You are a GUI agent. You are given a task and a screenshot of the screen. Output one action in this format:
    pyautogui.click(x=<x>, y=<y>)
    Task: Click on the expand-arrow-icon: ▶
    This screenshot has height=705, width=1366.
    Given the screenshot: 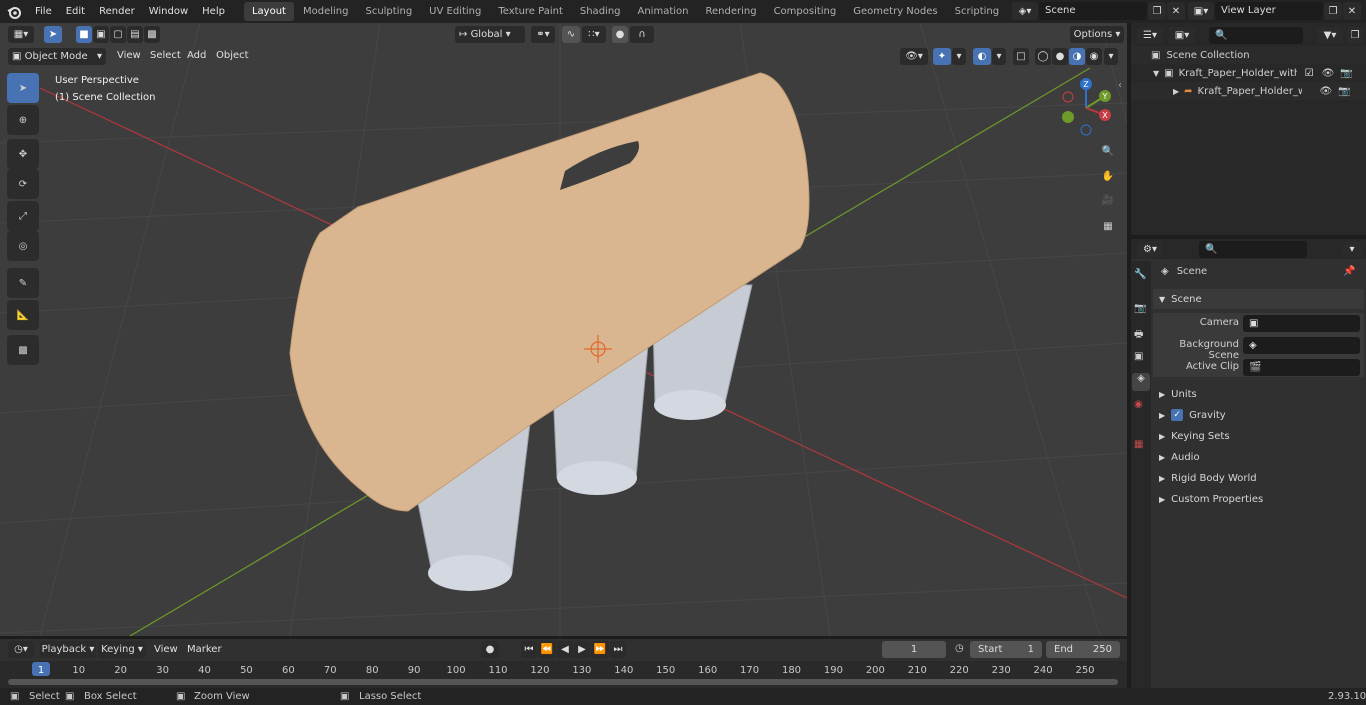 What is the action you would take?
    pyautogui.click(x=1176, y=91)
    